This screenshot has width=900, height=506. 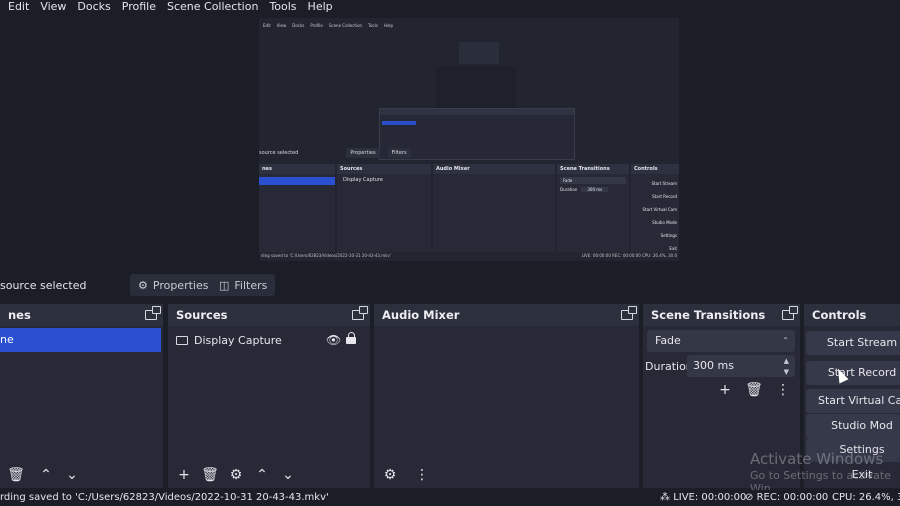 I want to click on chevron-updown-icon: ⌃, so click(x=785, y=340).